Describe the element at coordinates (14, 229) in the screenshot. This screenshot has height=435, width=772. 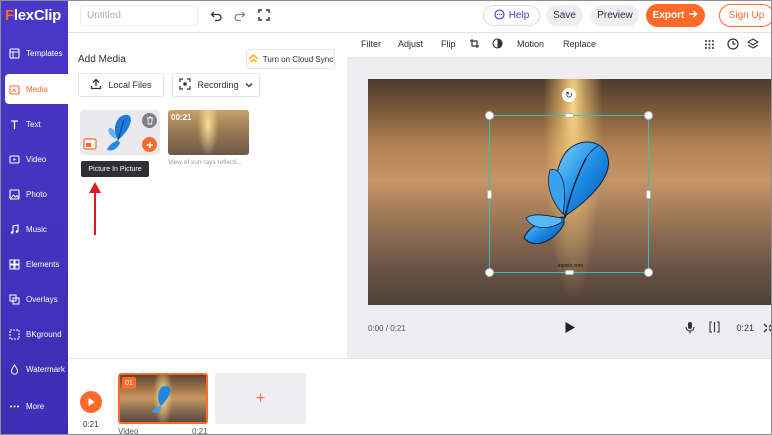
I see `music-icon` at that location.